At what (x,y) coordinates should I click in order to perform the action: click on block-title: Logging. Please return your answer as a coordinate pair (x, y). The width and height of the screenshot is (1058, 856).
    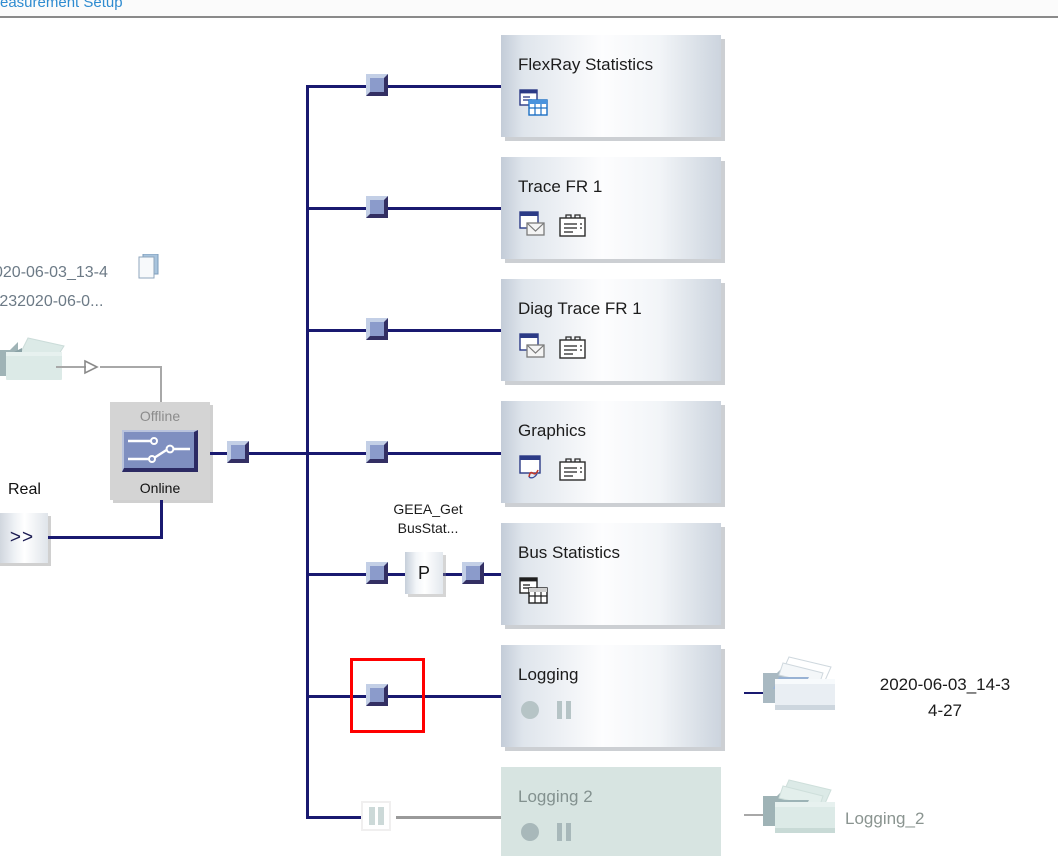
    Looking at the image, I should click on (548, 674).